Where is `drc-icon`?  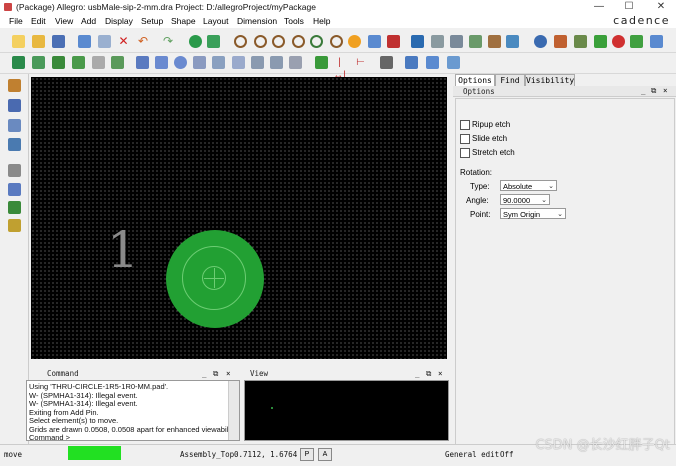 drc-icon is located at coordinates (600, 41).